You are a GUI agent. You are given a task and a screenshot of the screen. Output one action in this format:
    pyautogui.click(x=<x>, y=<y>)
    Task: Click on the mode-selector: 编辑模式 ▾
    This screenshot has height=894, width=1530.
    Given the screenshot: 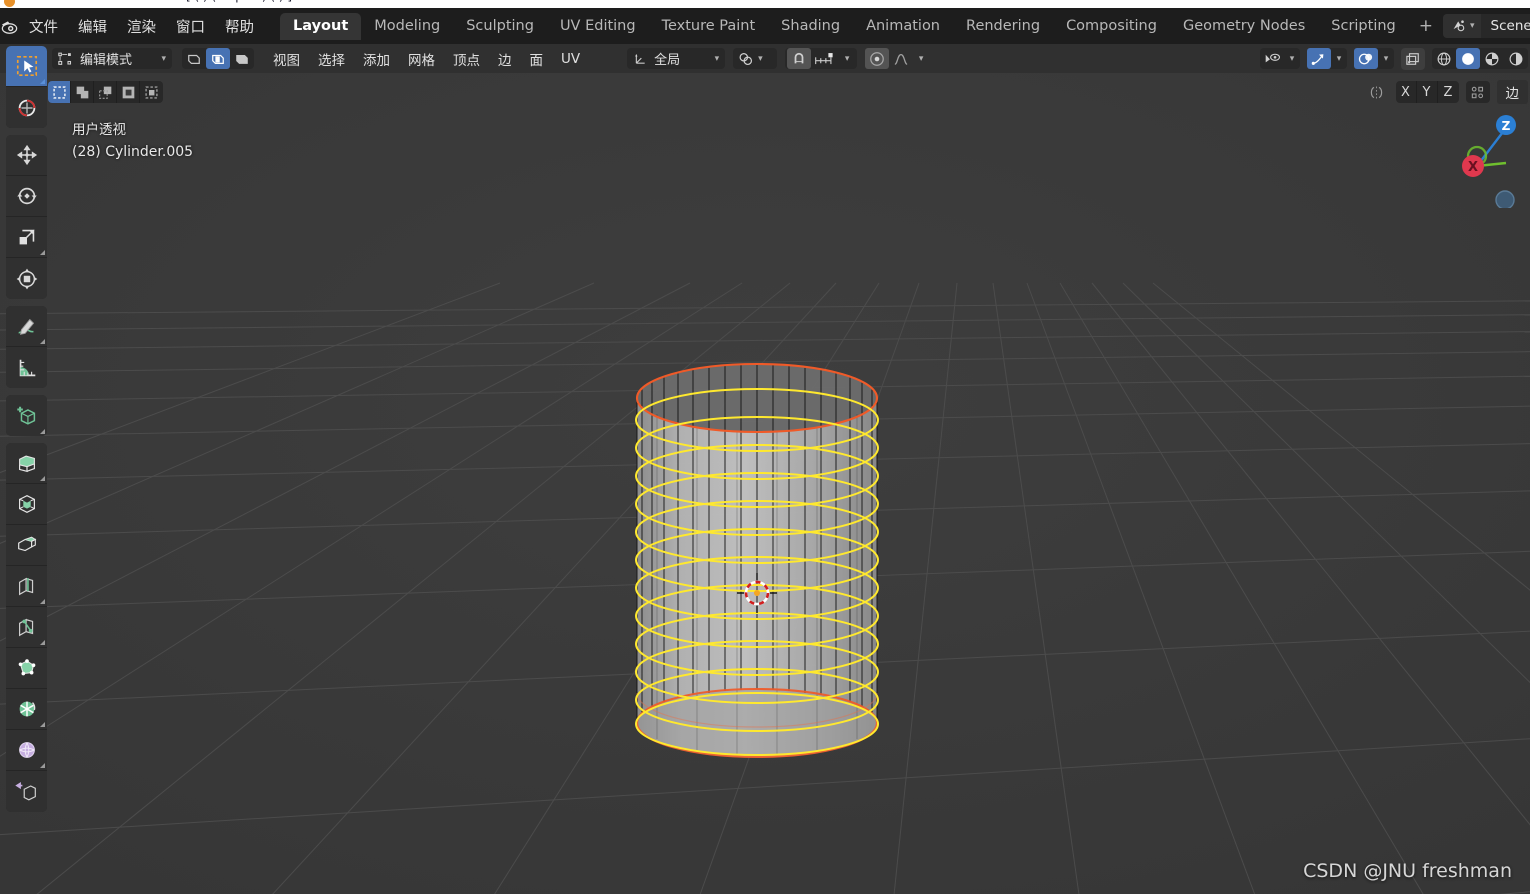 What is the action you would take?
    pyautogui.click(x=112, y=58)
    